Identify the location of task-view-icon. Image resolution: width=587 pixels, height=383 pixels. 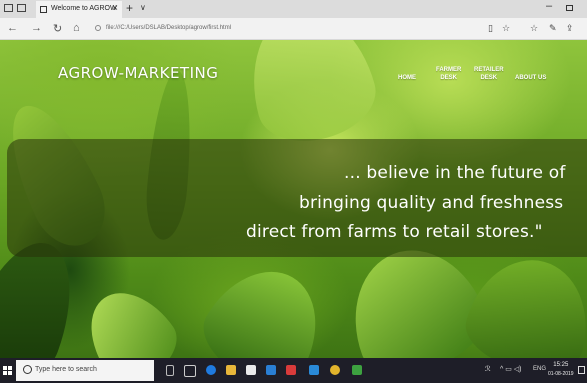
(190, 371).